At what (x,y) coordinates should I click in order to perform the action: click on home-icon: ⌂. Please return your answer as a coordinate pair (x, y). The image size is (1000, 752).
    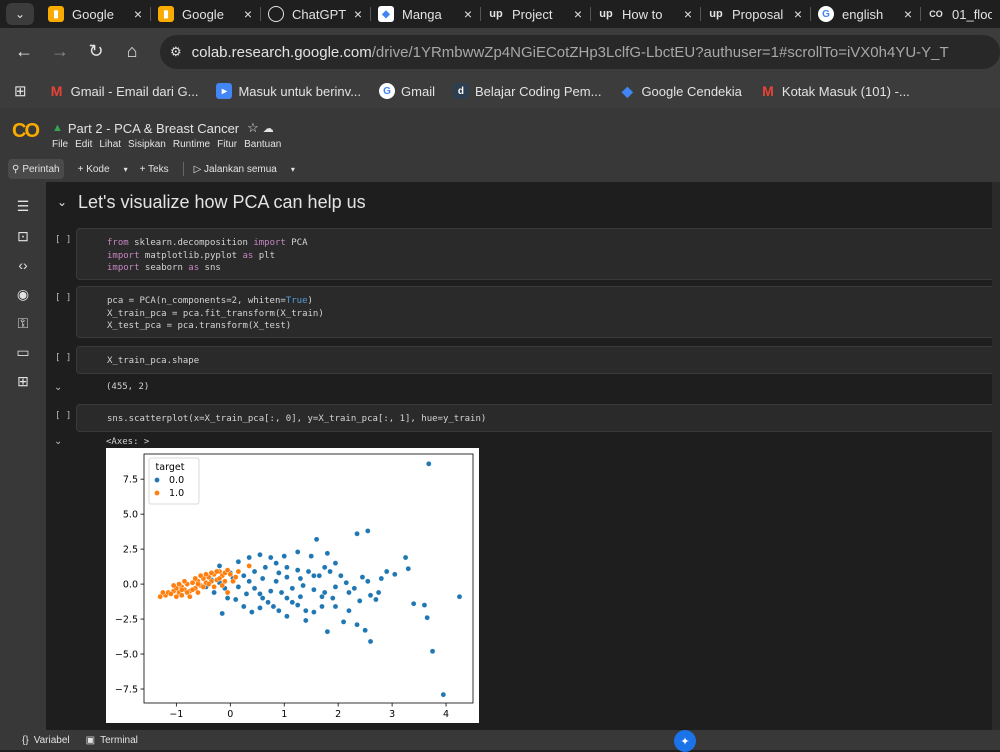
    Looking at the image, I should click on (132, 51).